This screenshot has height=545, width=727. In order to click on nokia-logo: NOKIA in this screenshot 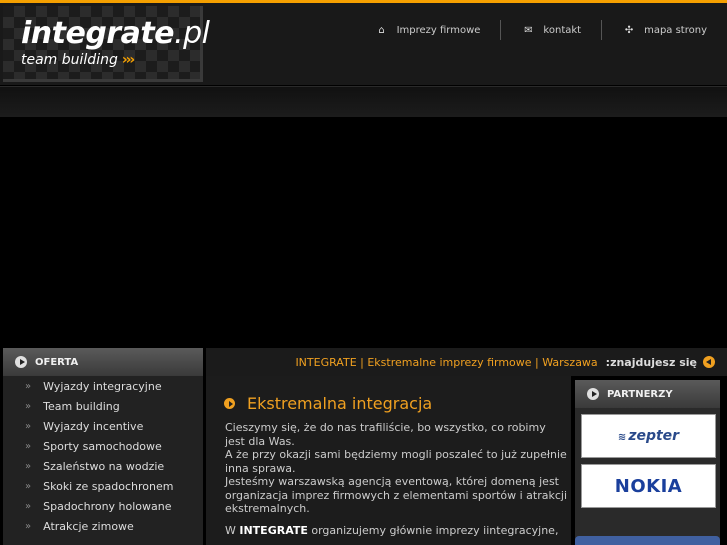, I will do `click(648, 486)`.